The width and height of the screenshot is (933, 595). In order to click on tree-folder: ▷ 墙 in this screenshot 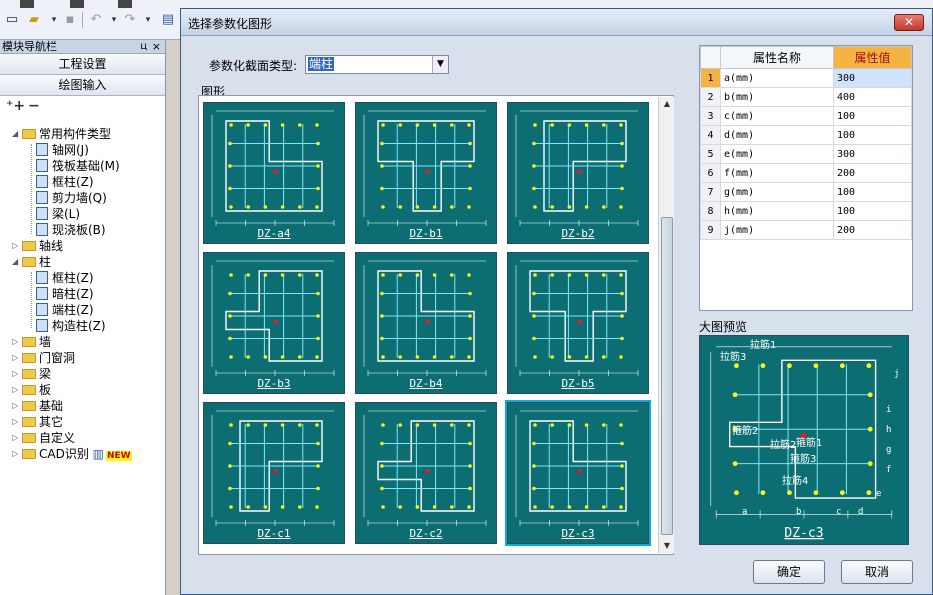, I will do `click(31, 342)`.